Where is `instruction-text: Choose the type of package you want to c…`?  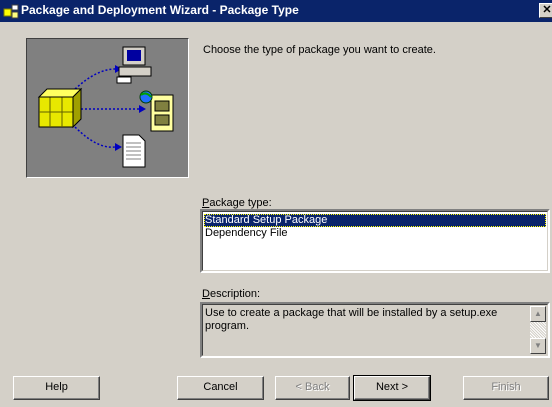 instruction-text: Choose the type of package you want to c… is located at coordinates (319, 50).